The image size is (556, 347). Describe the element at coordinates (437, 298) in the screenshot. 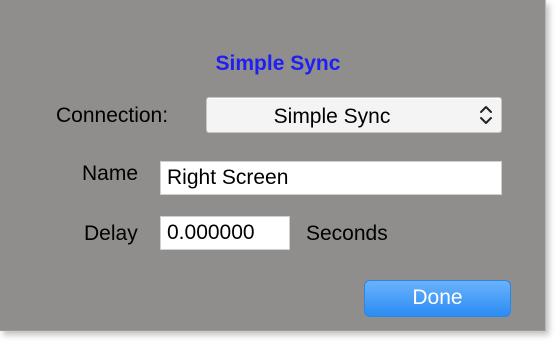

I see `done-button: Done` at that location.